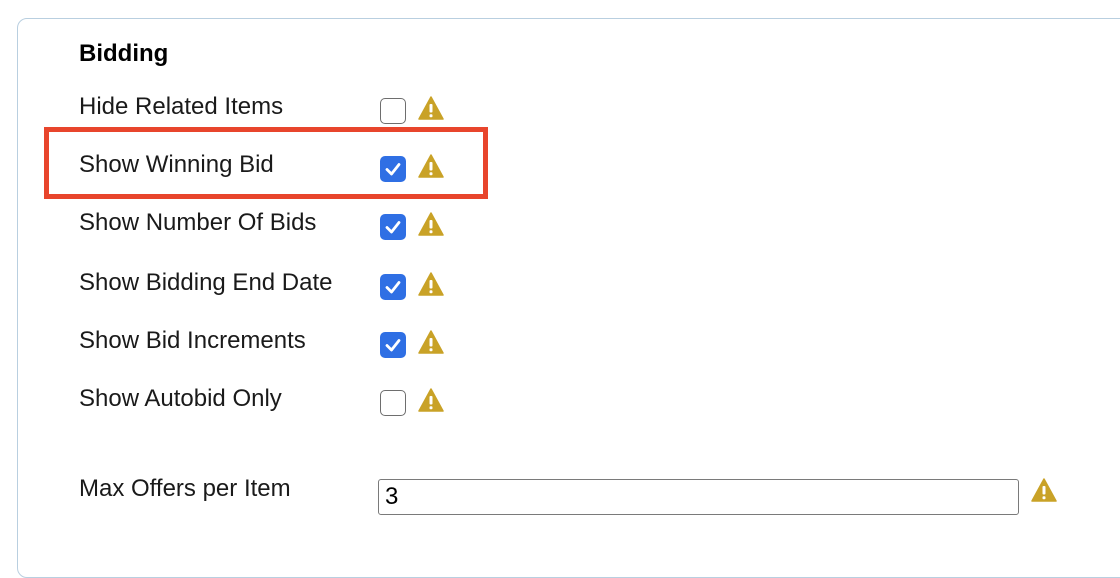  I want to click on max-offers-input, so click(698, 497).